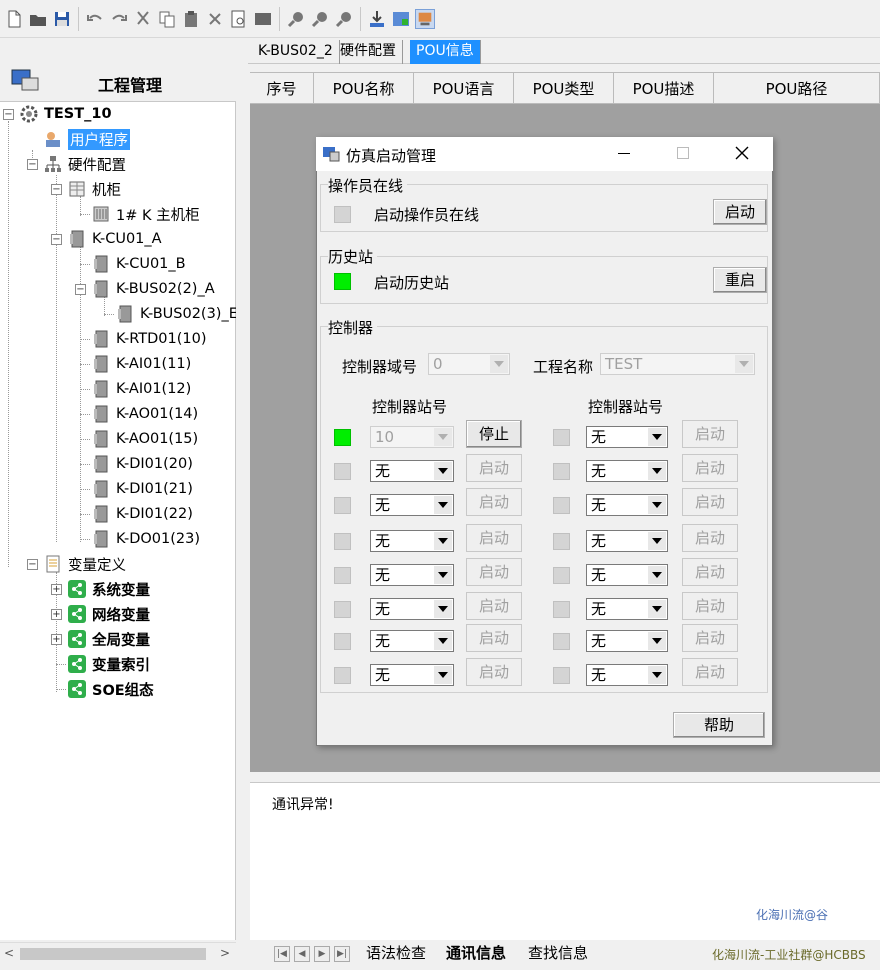 The image size is (880, 970). Describe the element at coordinates (464, 88) in the screenshot. I see `col-pou-language: POU语言` at that location.